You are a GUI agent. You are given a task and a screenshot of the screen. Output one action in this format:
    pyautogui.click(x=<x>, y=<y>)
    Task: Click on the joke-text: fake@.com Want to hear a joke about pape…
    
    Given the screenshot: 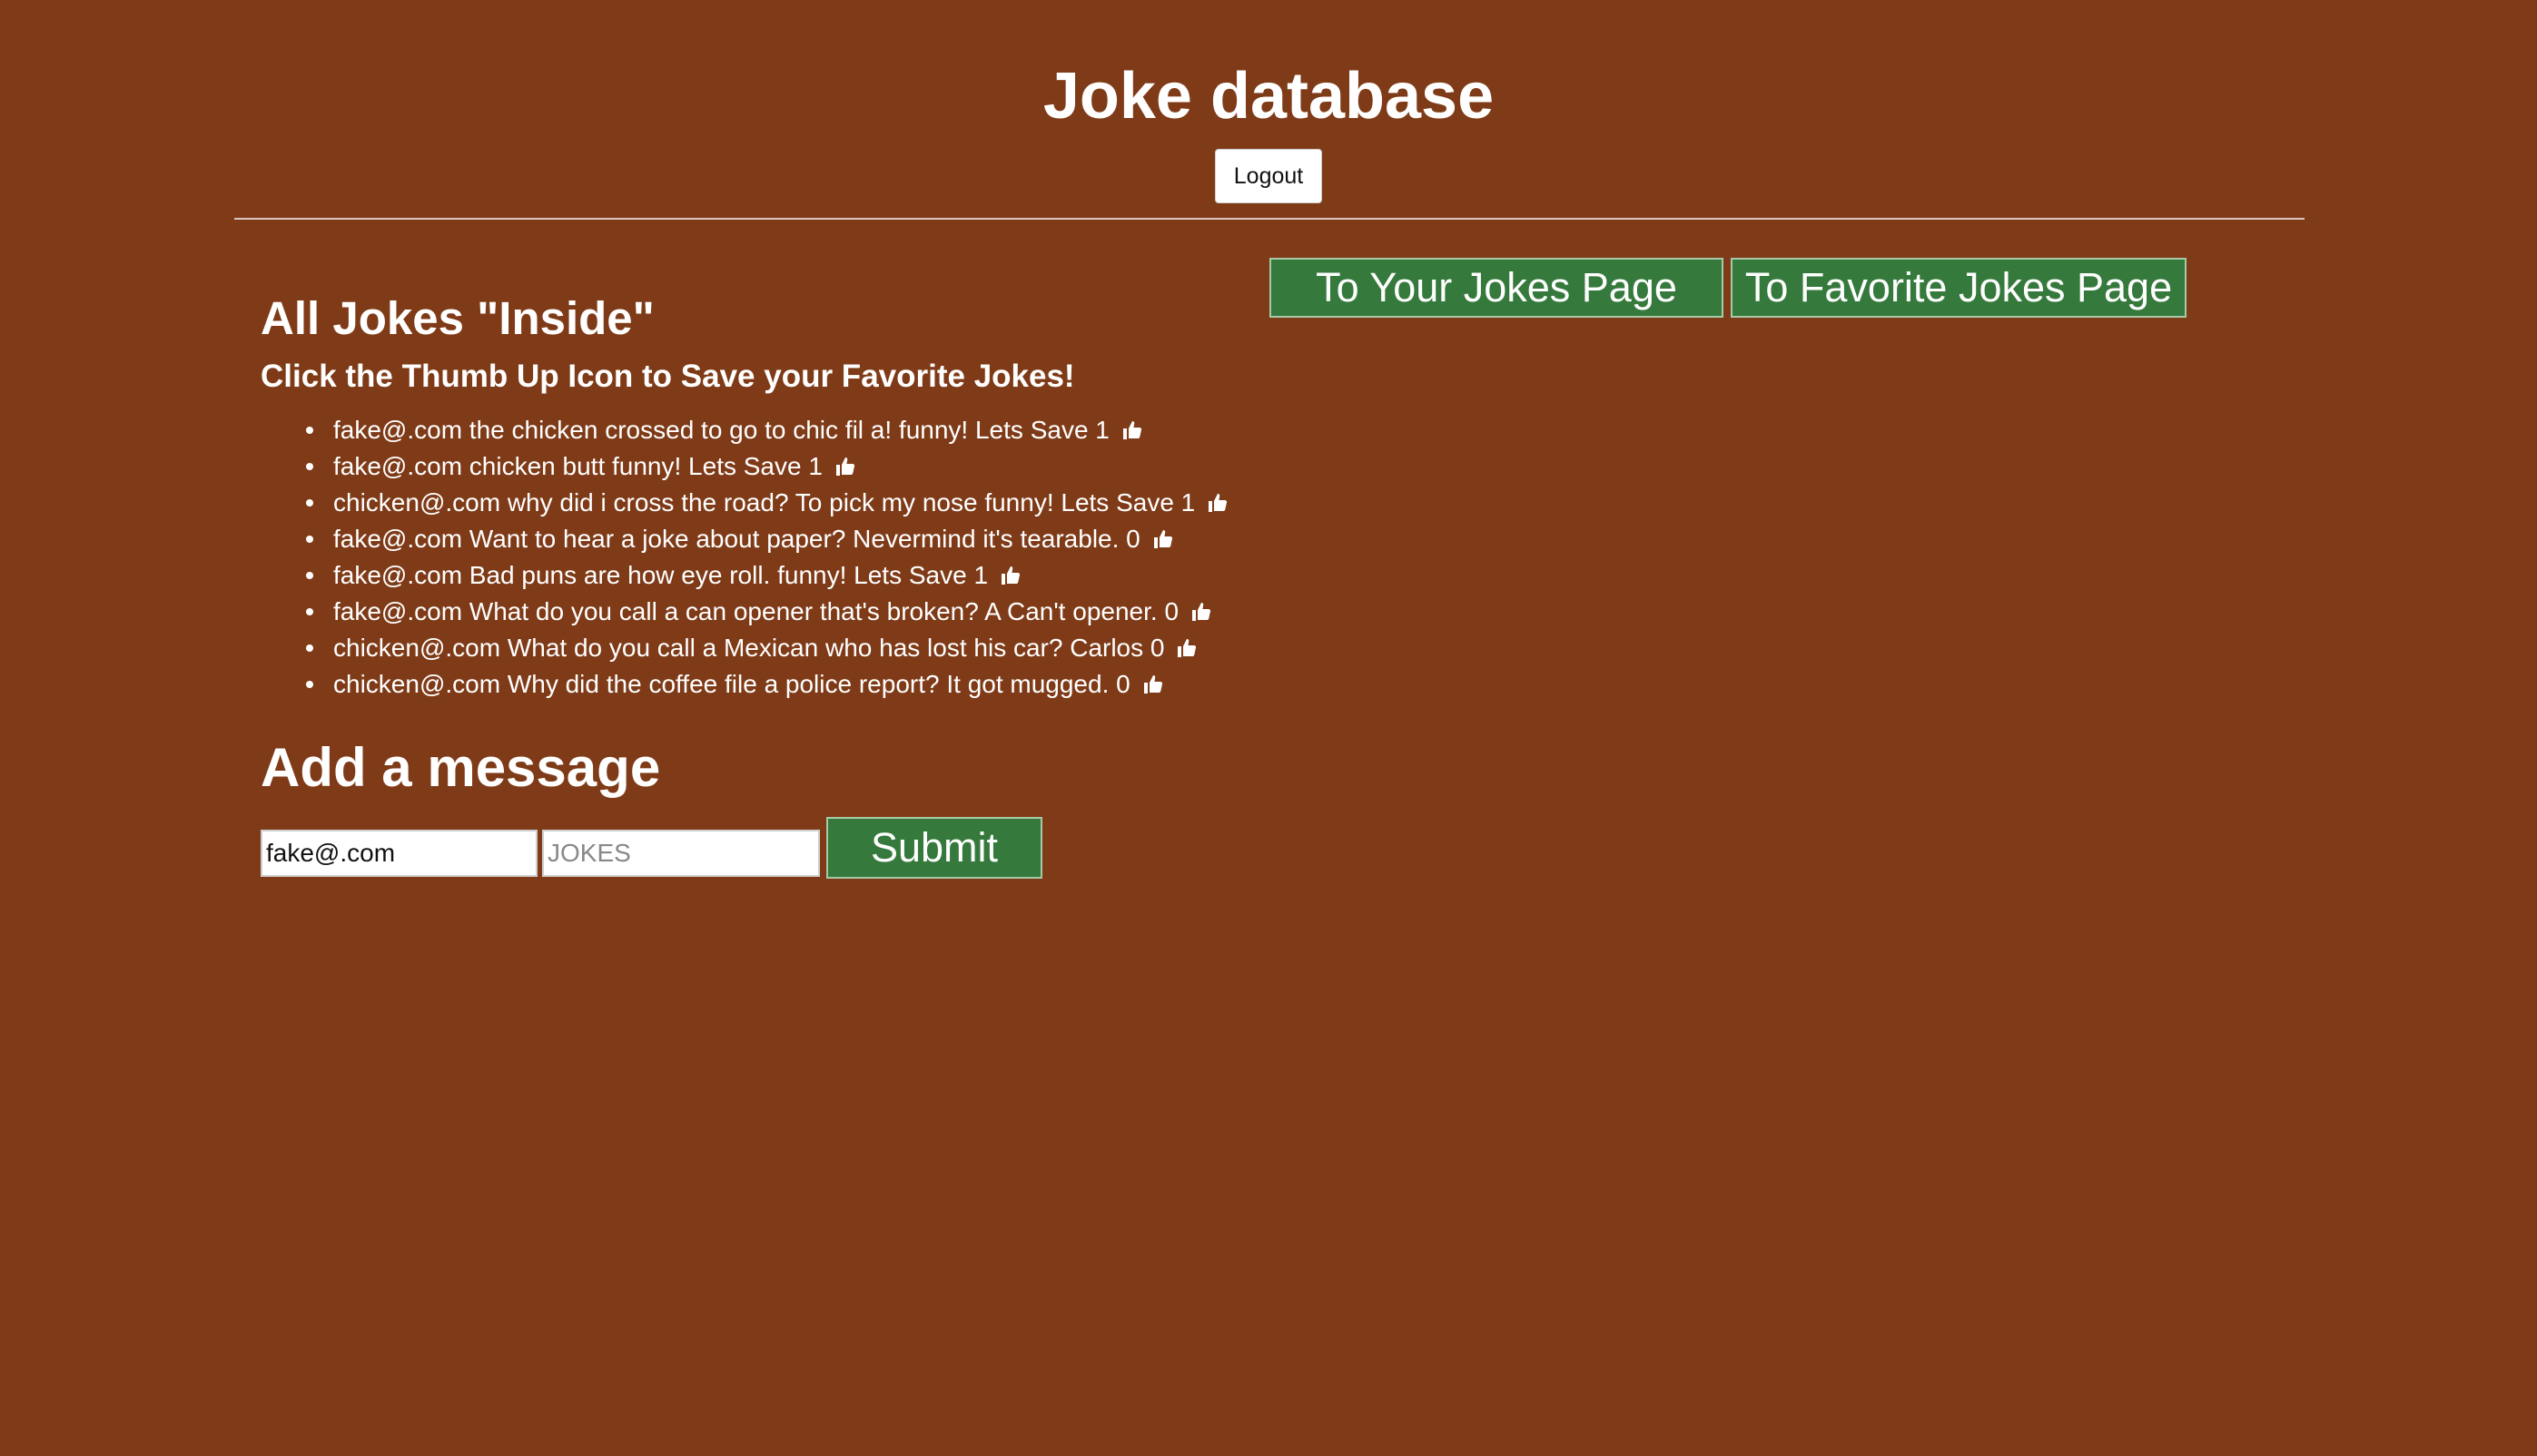 What is the action you would take?
    pyautogui.click(x=736, y=539)
    